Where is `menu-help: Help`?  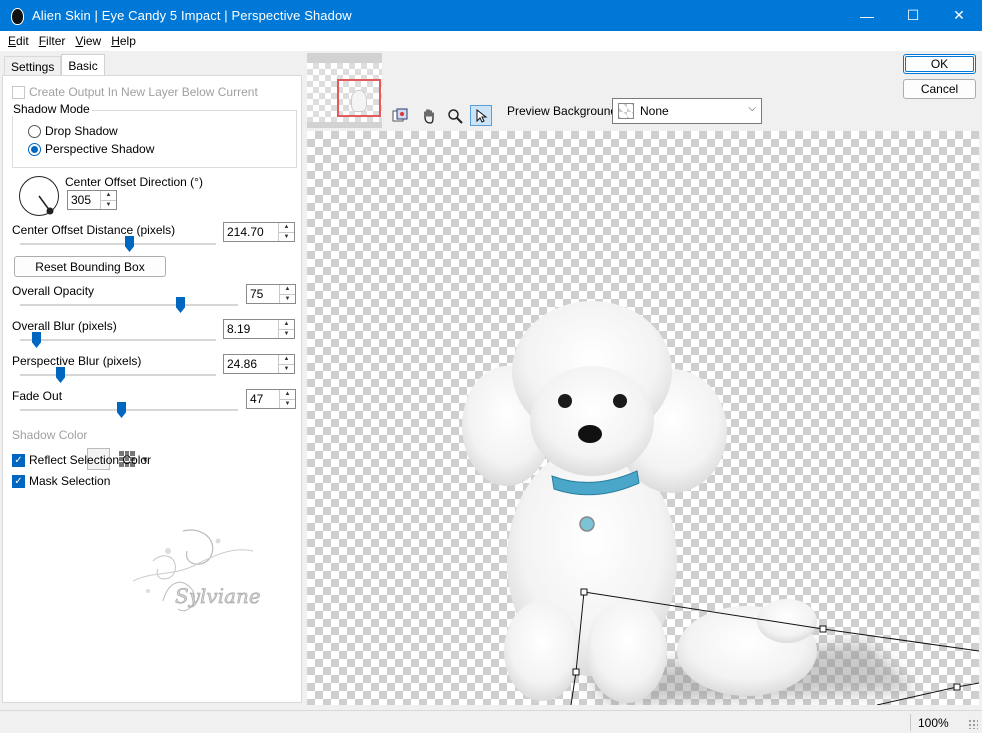 menu-help: Help is located at coordinates (123, 41).